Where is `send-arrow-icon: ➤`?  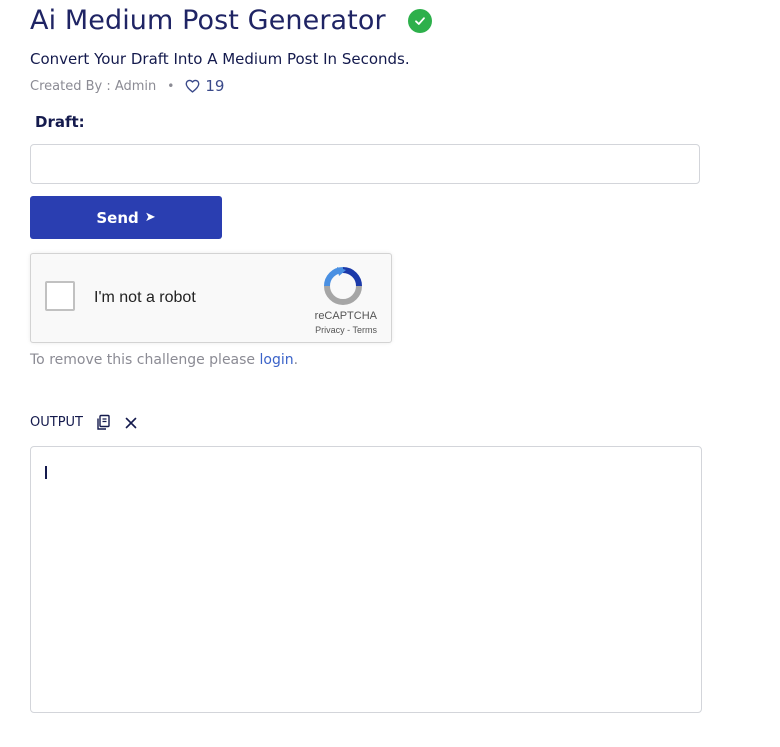
send-arrow-icon: ➤ is located at coordinates (150, 217).